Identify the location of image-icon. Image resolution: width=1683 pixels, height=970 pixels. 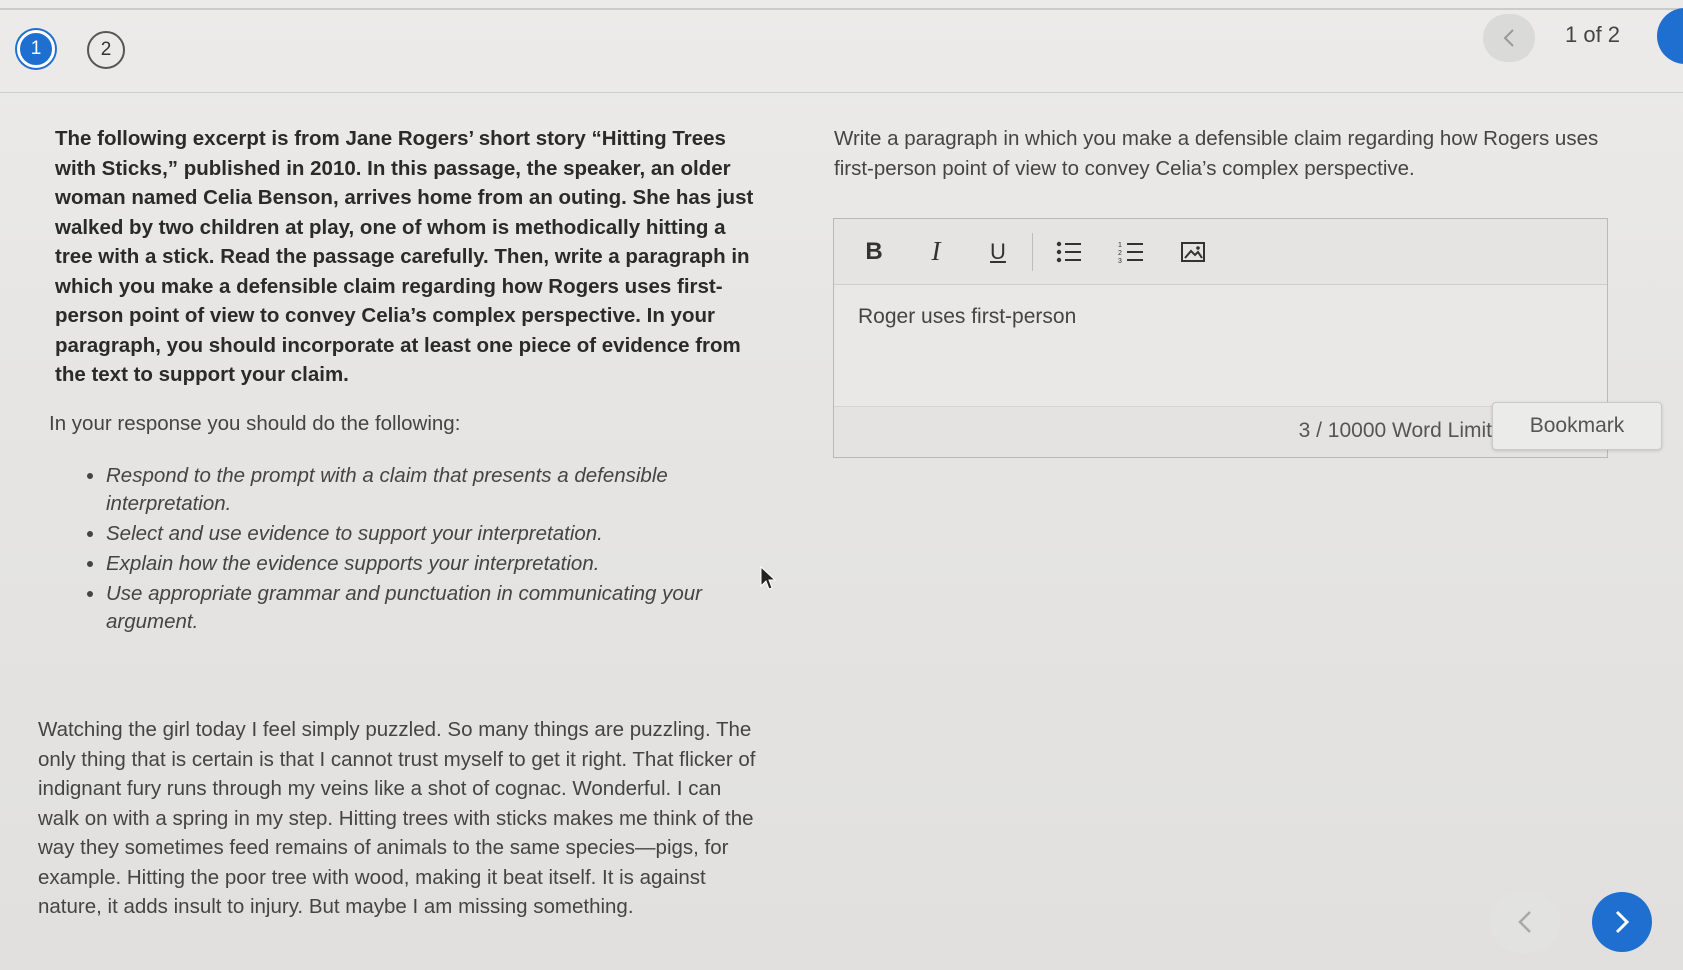
(1193, 251).